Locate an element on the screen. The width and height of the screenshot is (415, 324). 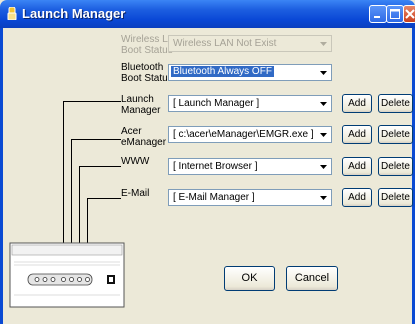
emanager-select: [ c:\acer\eManager\EMGR.exe ] is located at coordinates (250, 134).